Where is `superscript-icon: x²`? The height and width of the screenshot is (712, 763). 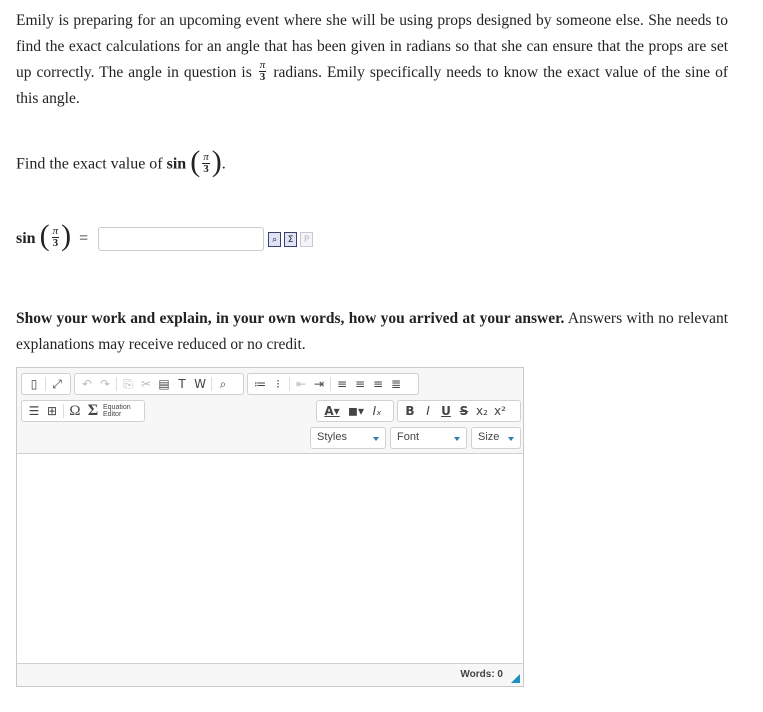 superscript-icon: x² is located at coordinates (500, 411).